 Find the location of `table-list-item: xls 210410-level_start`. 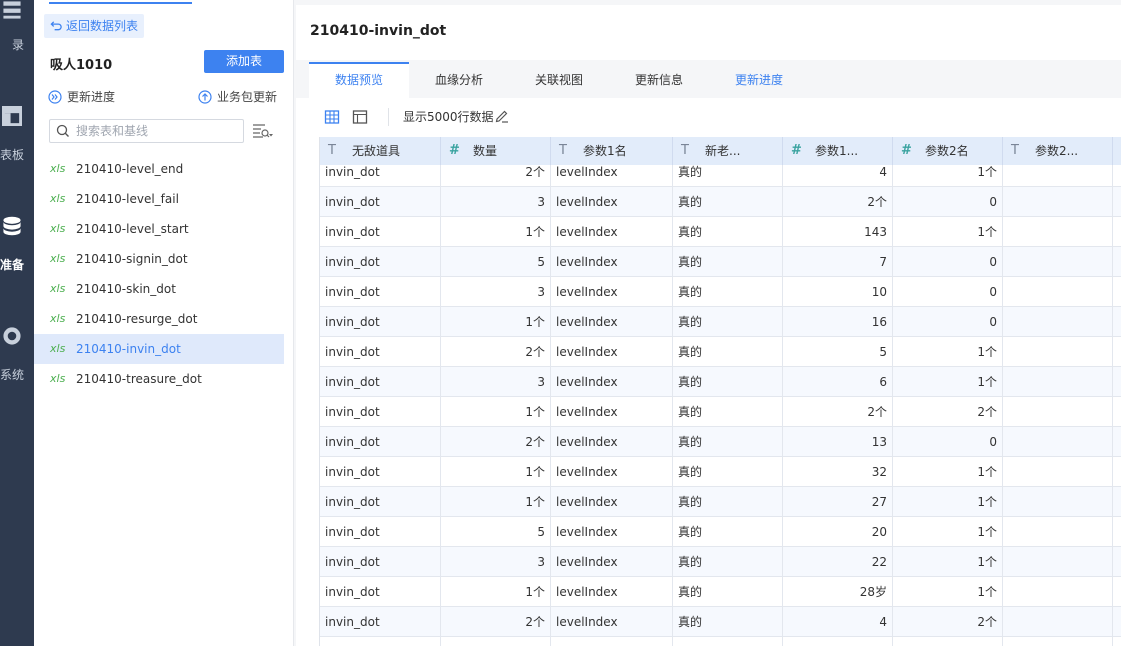

table-list-item: xls 210410-level_start is located at coordinates (159, 229).